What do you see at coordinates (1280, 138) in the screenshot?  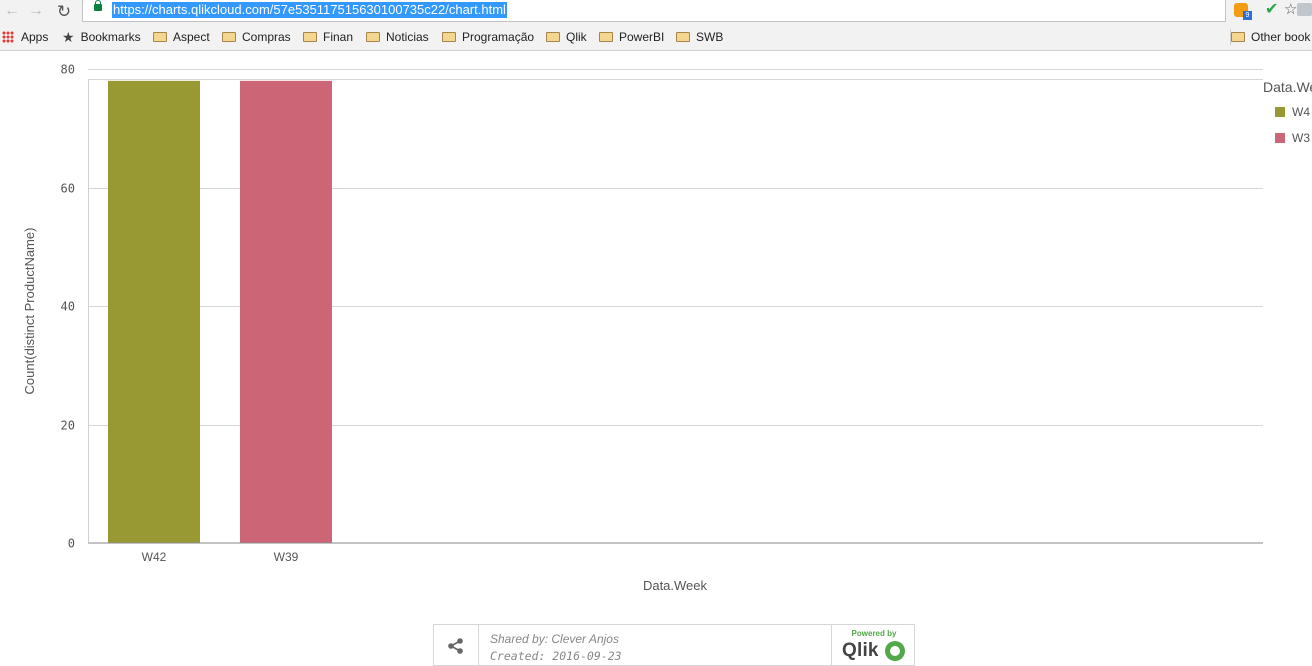 I see `legend-swatch-w39` at bounding box center [1280, 138].